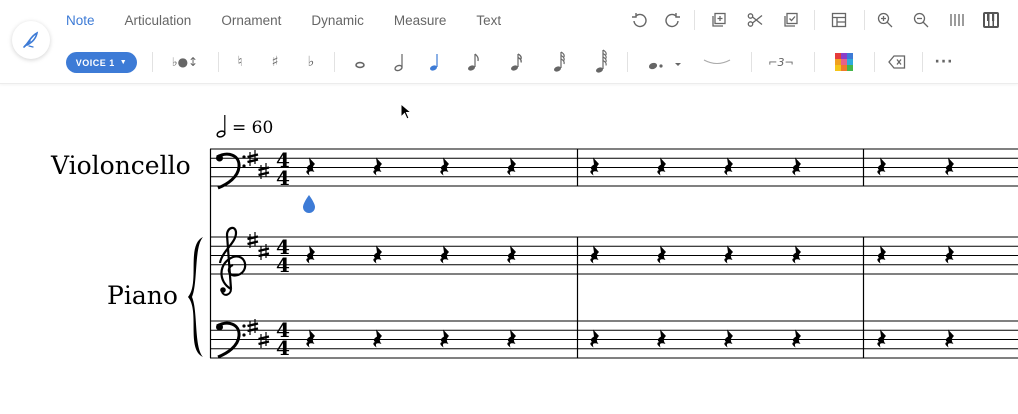 This screenshot has height=414, width=1018. Describe the element at coordinates (614, 255) in the screenshot. I see `staff-piano-treble` at that location.